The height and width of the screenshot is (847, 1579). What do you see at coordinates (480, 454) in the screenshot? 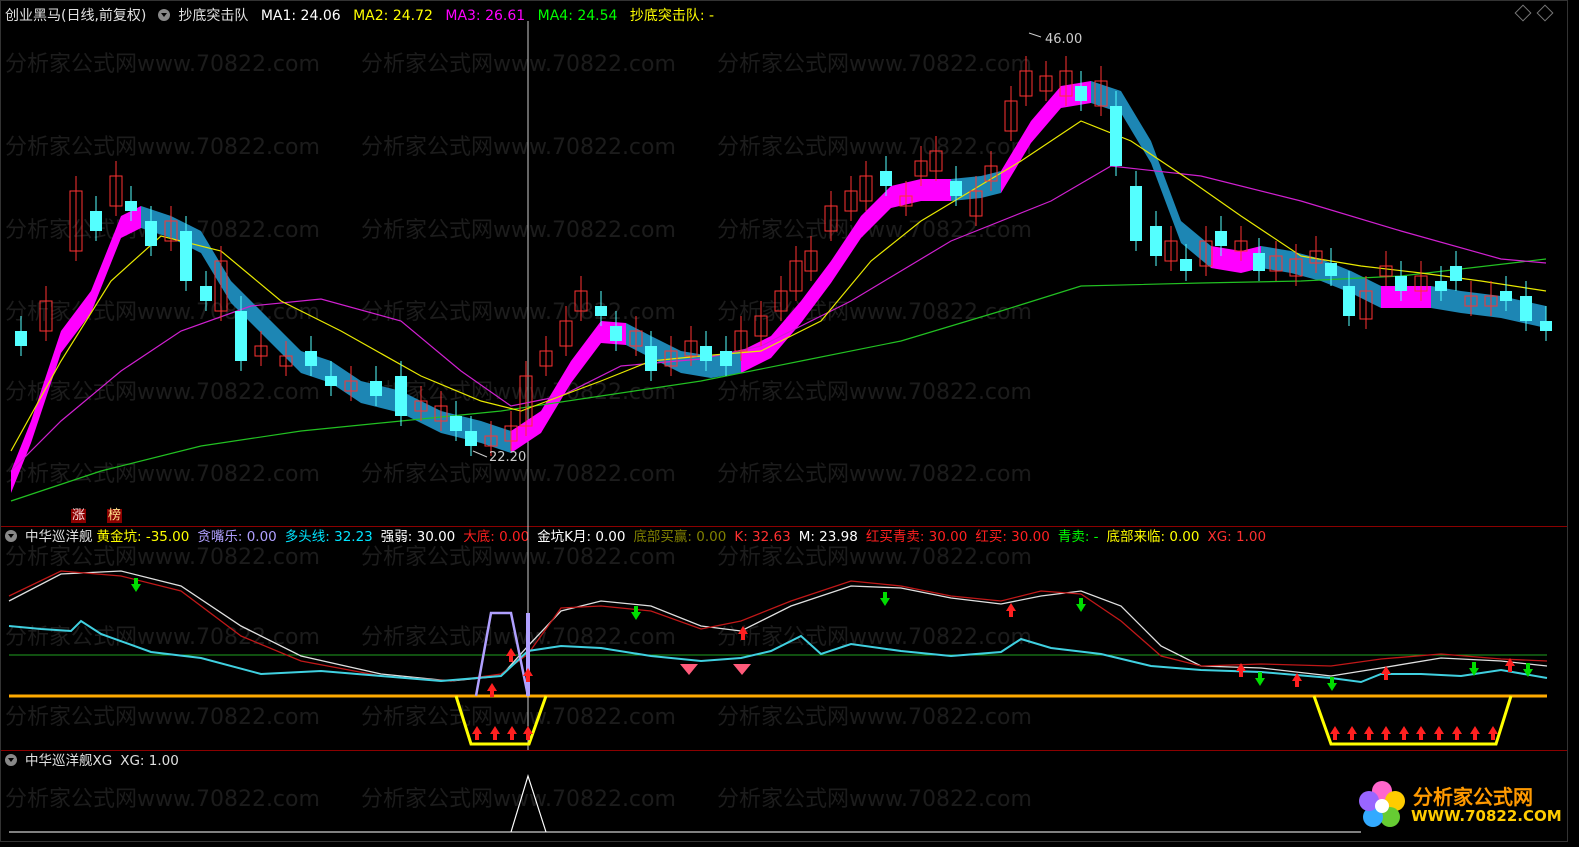
I see `low-pointer` at bounding box center [480, 454].